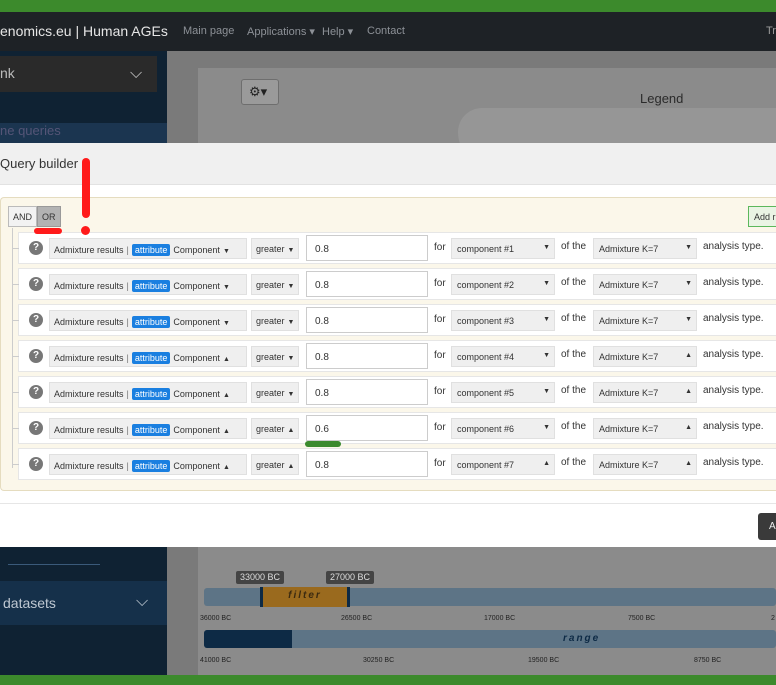 Image resolution: width=776 pixels, height=685 pixels. Describe the element at coordinates (84, 31) in the screenshot. I see `brand-title: enomics.eu | Human AGEs` at that location.